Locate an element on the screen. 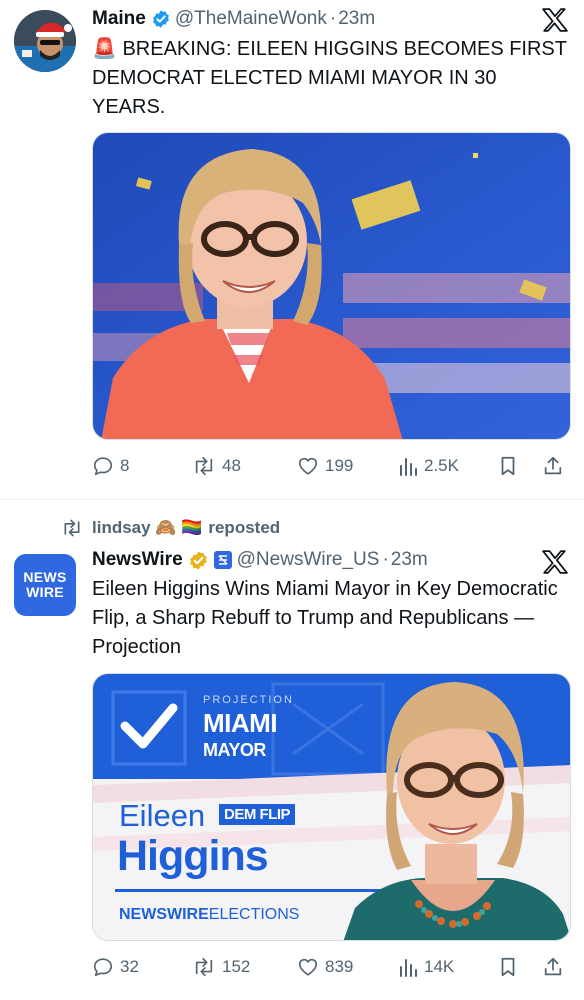 This screenshot has width=584, height=1000. like-count: 199 is located at coordinates (339, 465).